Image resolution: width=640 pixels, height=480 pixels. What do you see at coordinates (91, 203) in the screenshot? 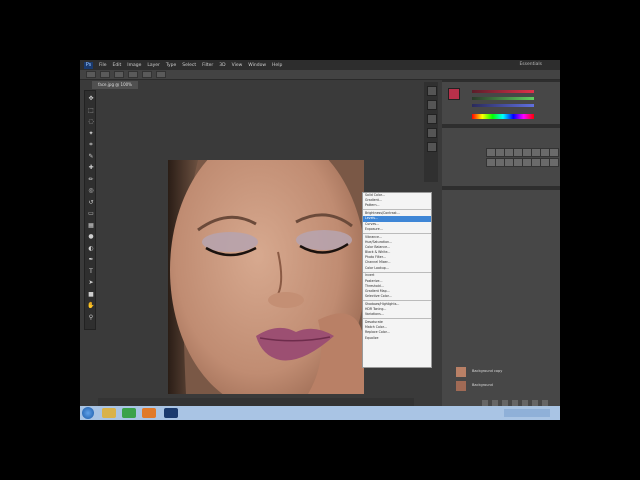
I see `history-brush-icon: ↺` at bounding box center [91, 203].